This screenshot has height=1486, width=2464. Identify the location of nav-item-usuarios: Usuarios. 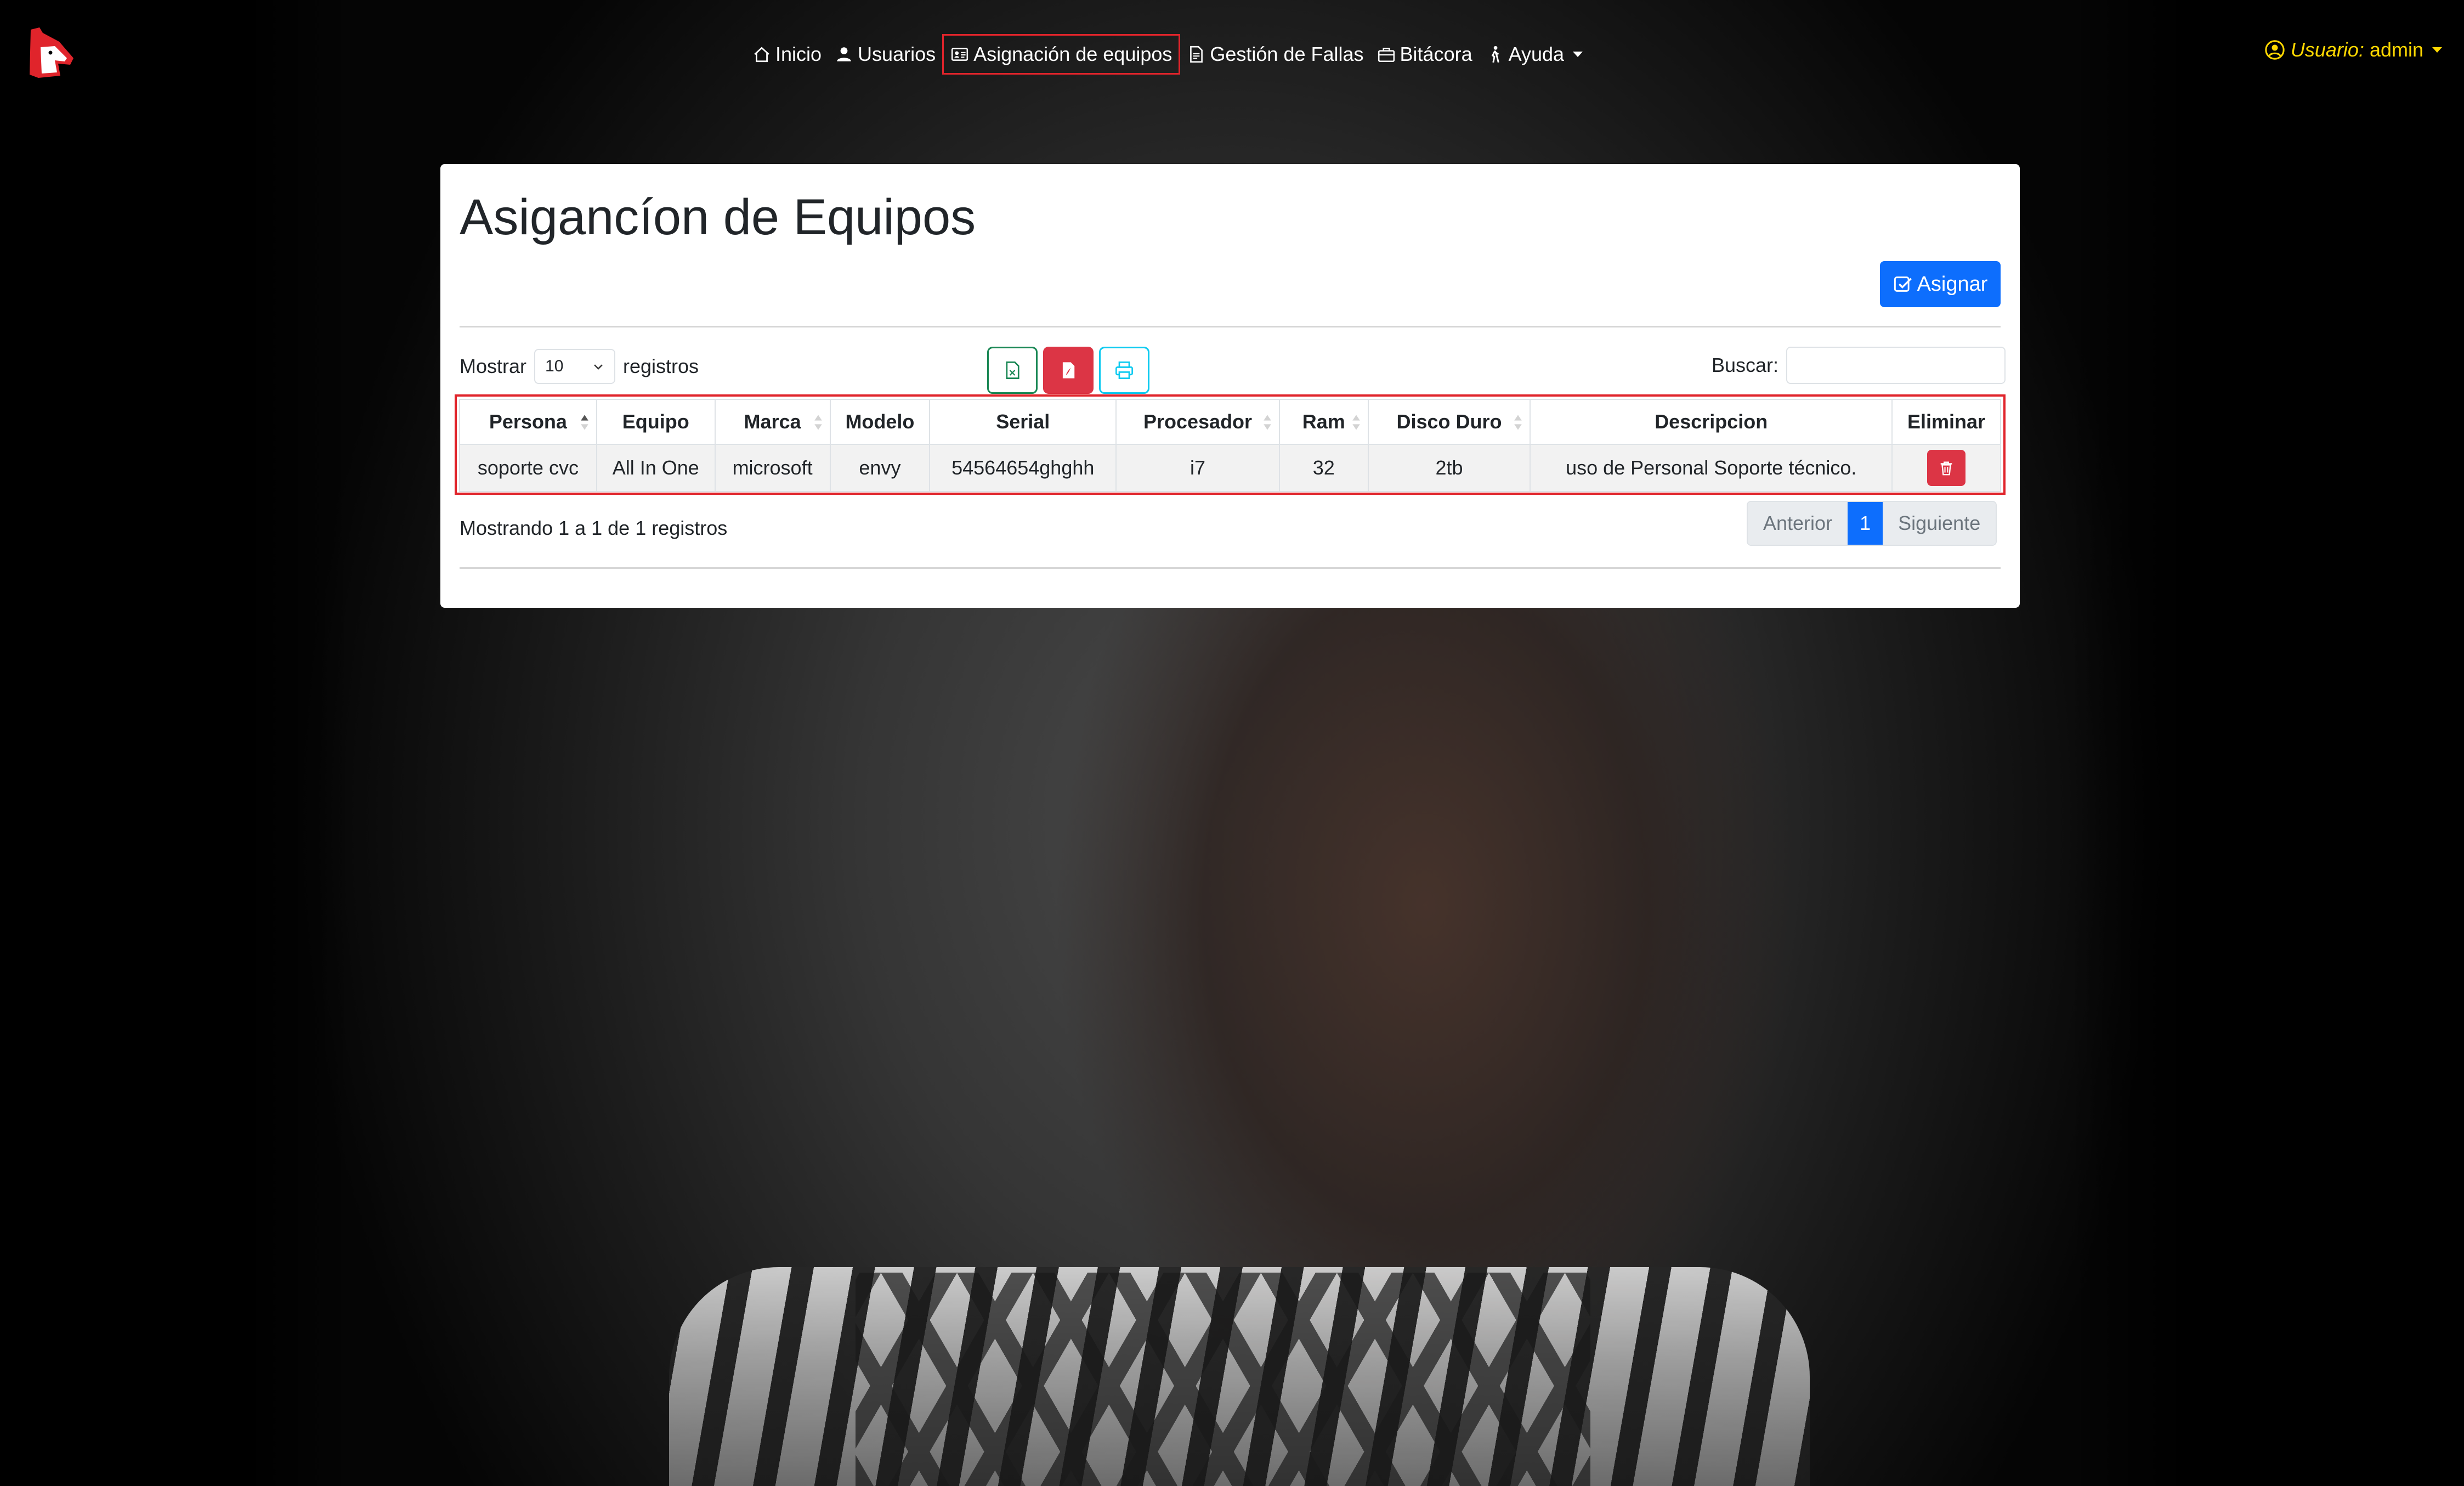
(885, 54).